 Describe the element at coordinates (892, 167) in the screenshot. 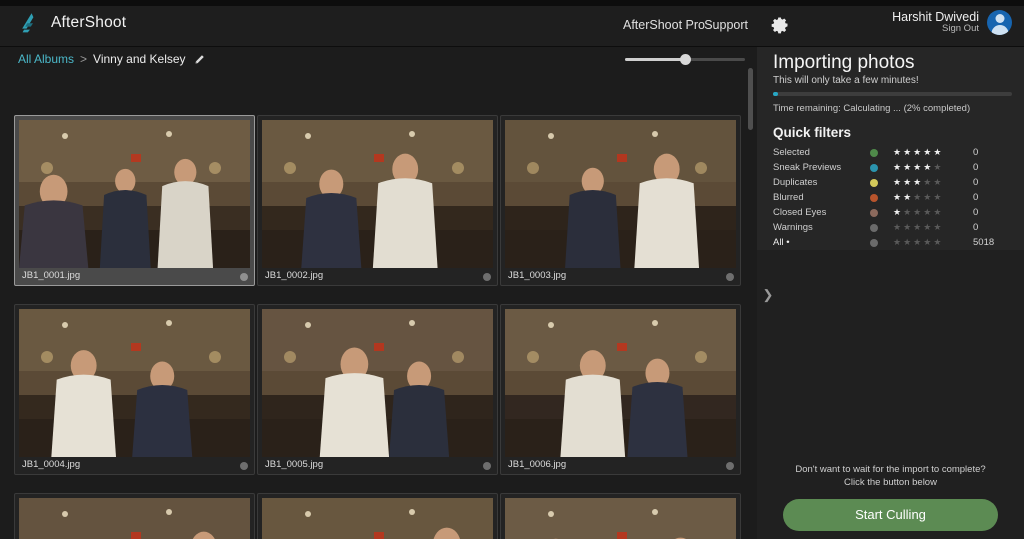

I see `quick-filter-row: Sneak Previews ★ ★ ★ ★ ★ 0` at that location.